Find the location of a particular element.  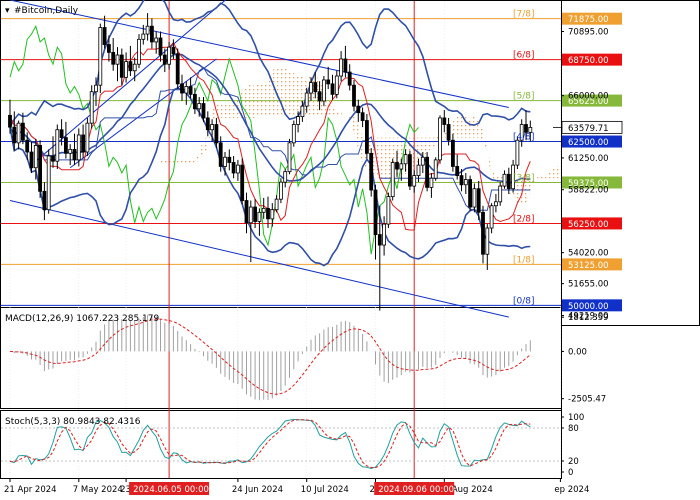

price-tag-label: 53125.00 is located at coordinates (588, 266).